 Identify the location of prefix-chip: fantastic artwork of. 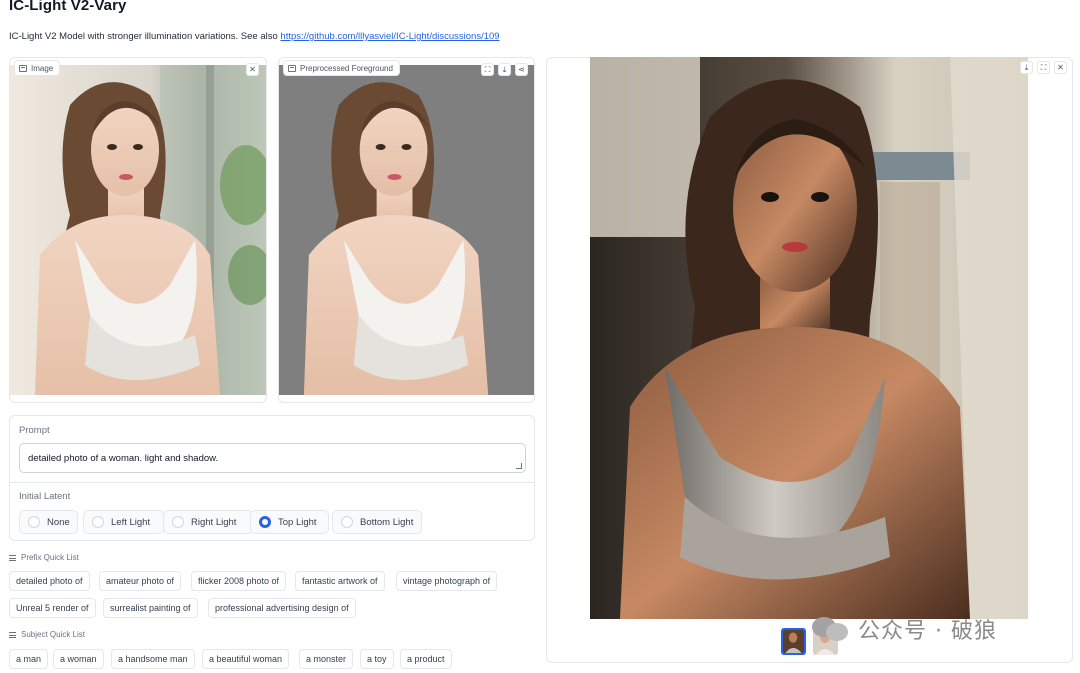
(340, 581).